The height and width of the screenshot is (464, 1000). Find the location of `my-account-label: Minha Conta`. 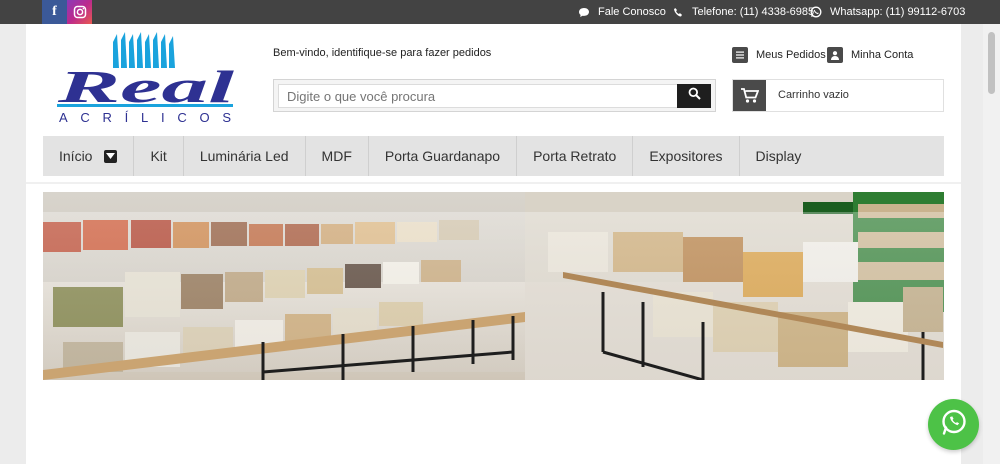

my-account-label: Minha Conta is located at coordinates (882, 55).